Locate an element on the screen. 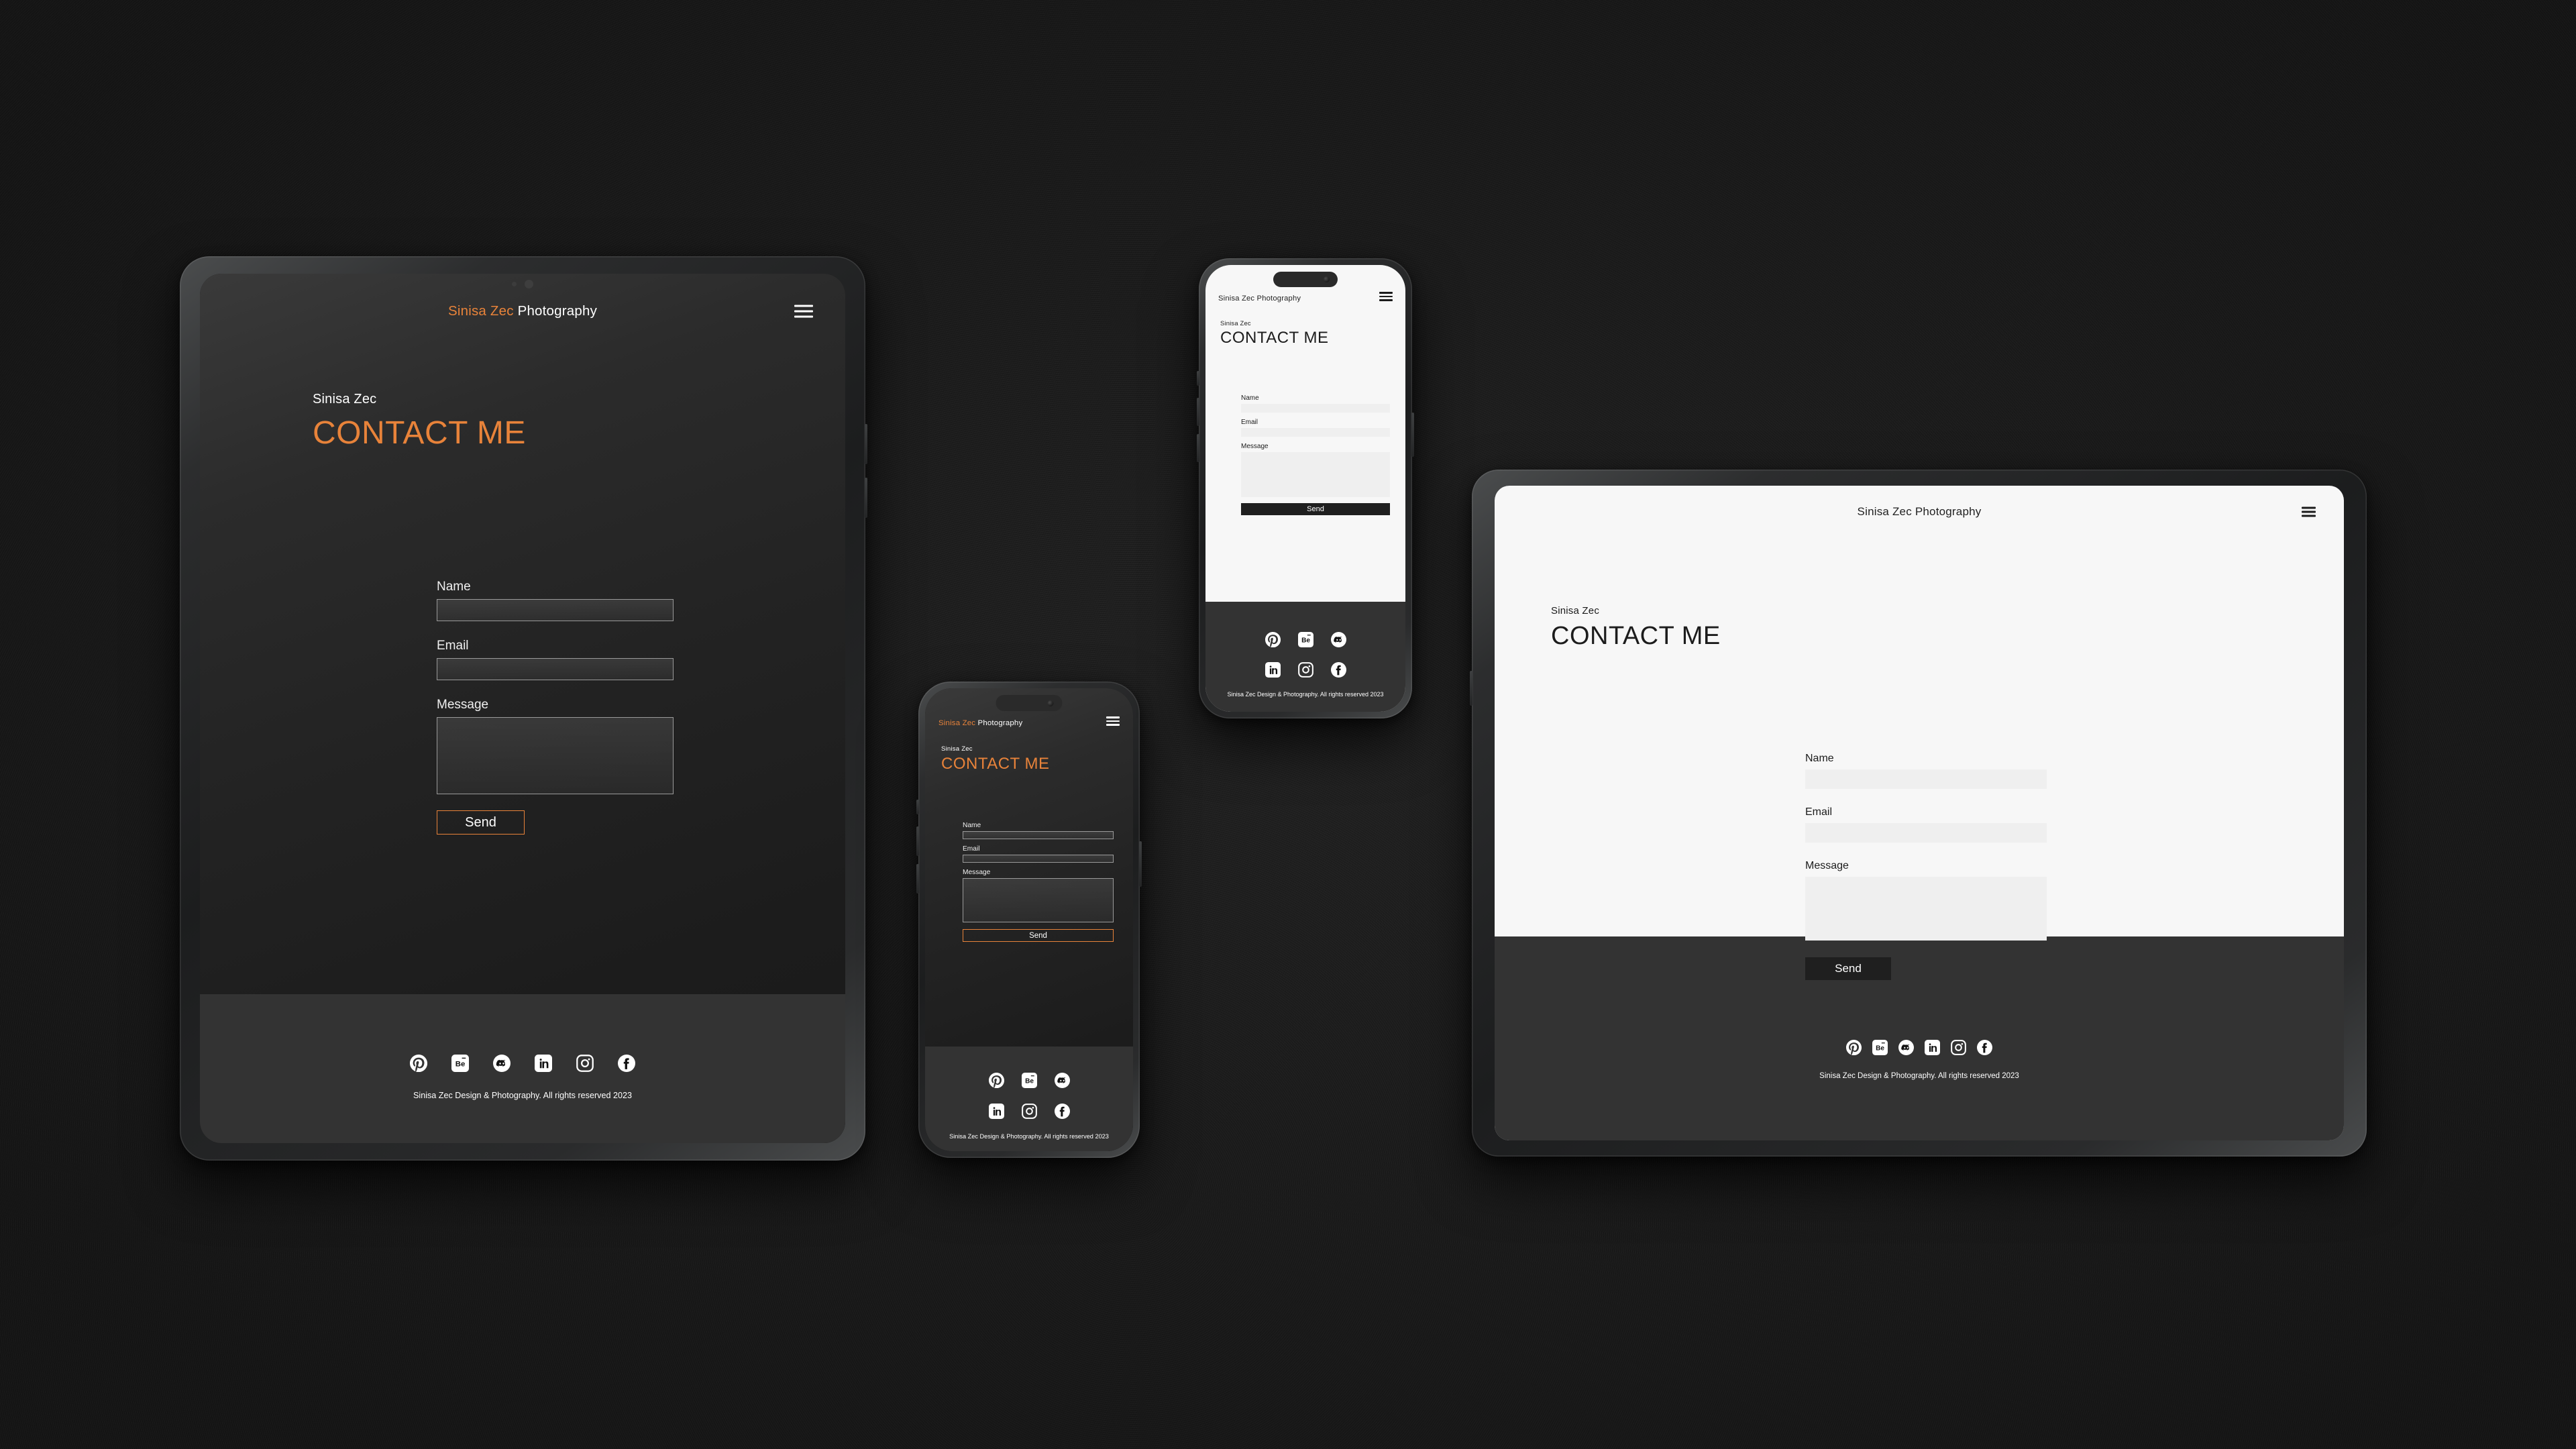  hero-block: Sinisa Zec CONTACT ME is located at coordinates (1919, 594).